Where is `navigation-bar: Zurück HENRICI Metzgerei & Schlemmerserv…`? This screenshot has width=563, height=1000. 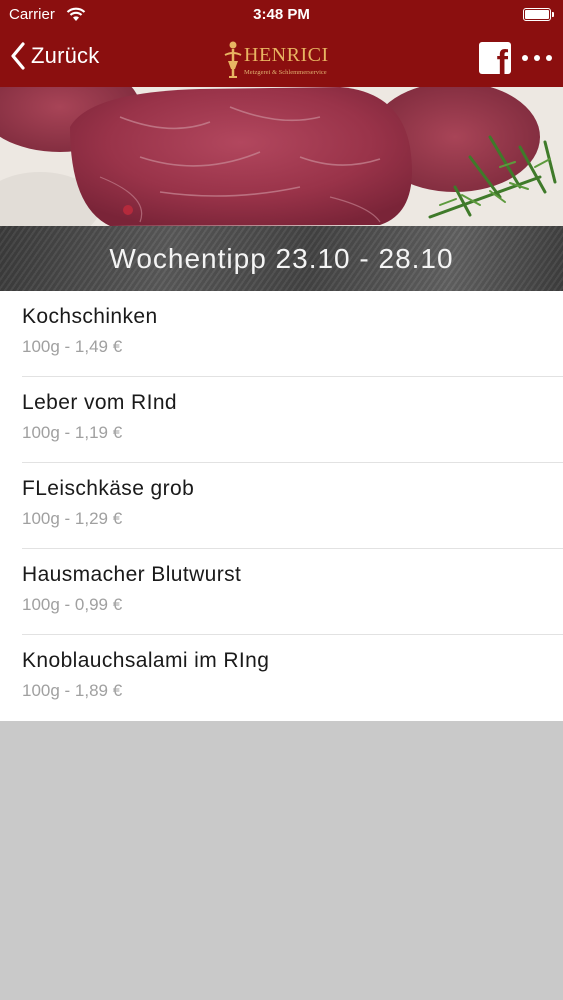 navigation-bar: Zurück HENRICI Metzgerei & Schlemmerserv… is located at coordinates (281, 58).